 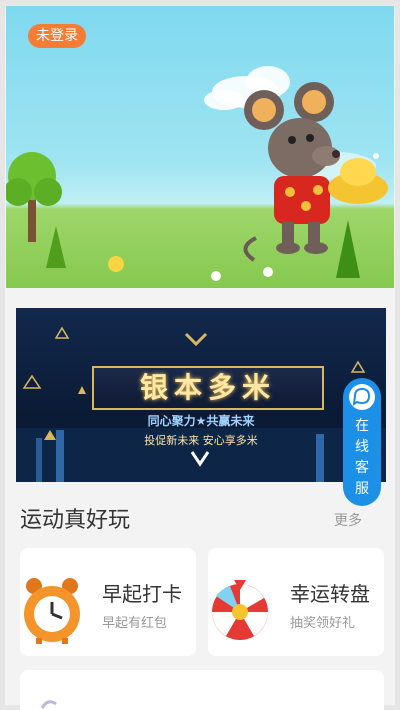 What do you see at coordinates (48, 704) in the screenshot?
I see `card-icon` at bounding box center [48, 704].